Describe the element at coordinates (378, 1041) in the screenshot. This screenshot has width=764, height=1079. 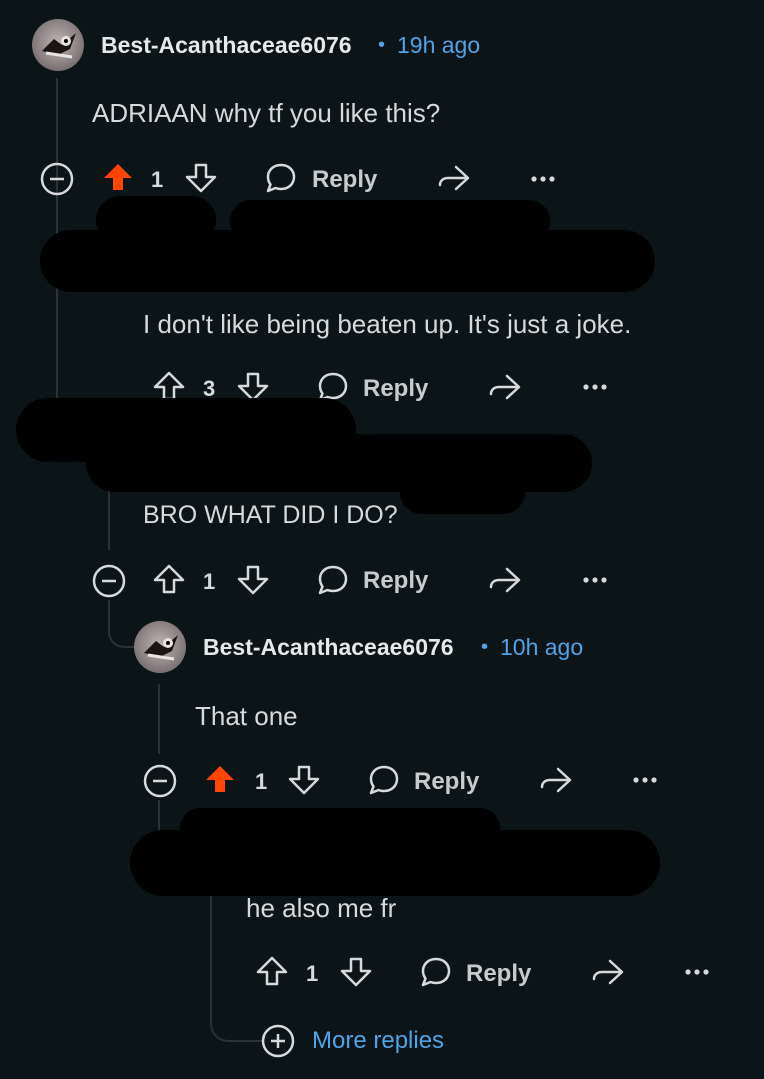
I see `more-replies-link: More replies` at that location.